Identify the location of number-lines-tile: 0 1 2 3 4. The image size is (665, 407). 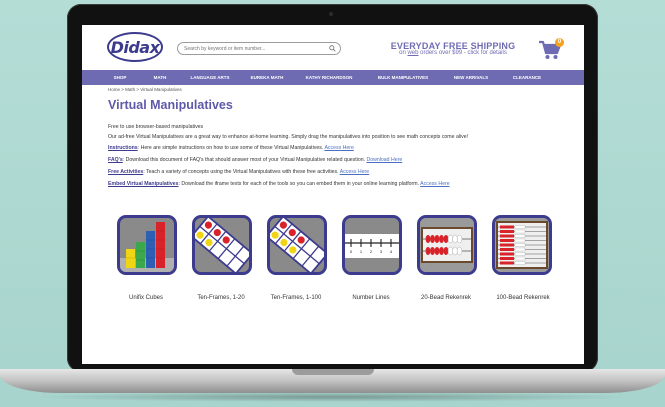
(372, 245).